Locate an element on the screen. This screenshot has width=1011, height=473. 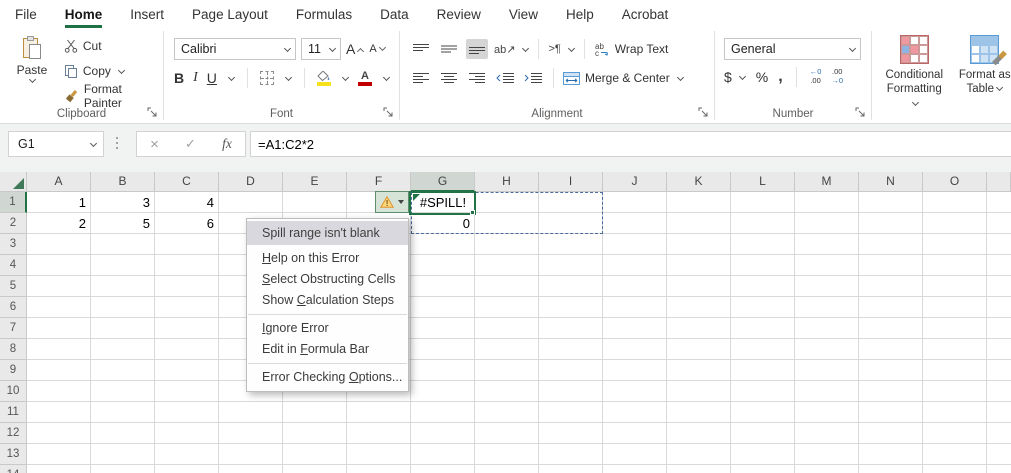
tab-acrobat: Acrobat is located at coordinates (645, 14).